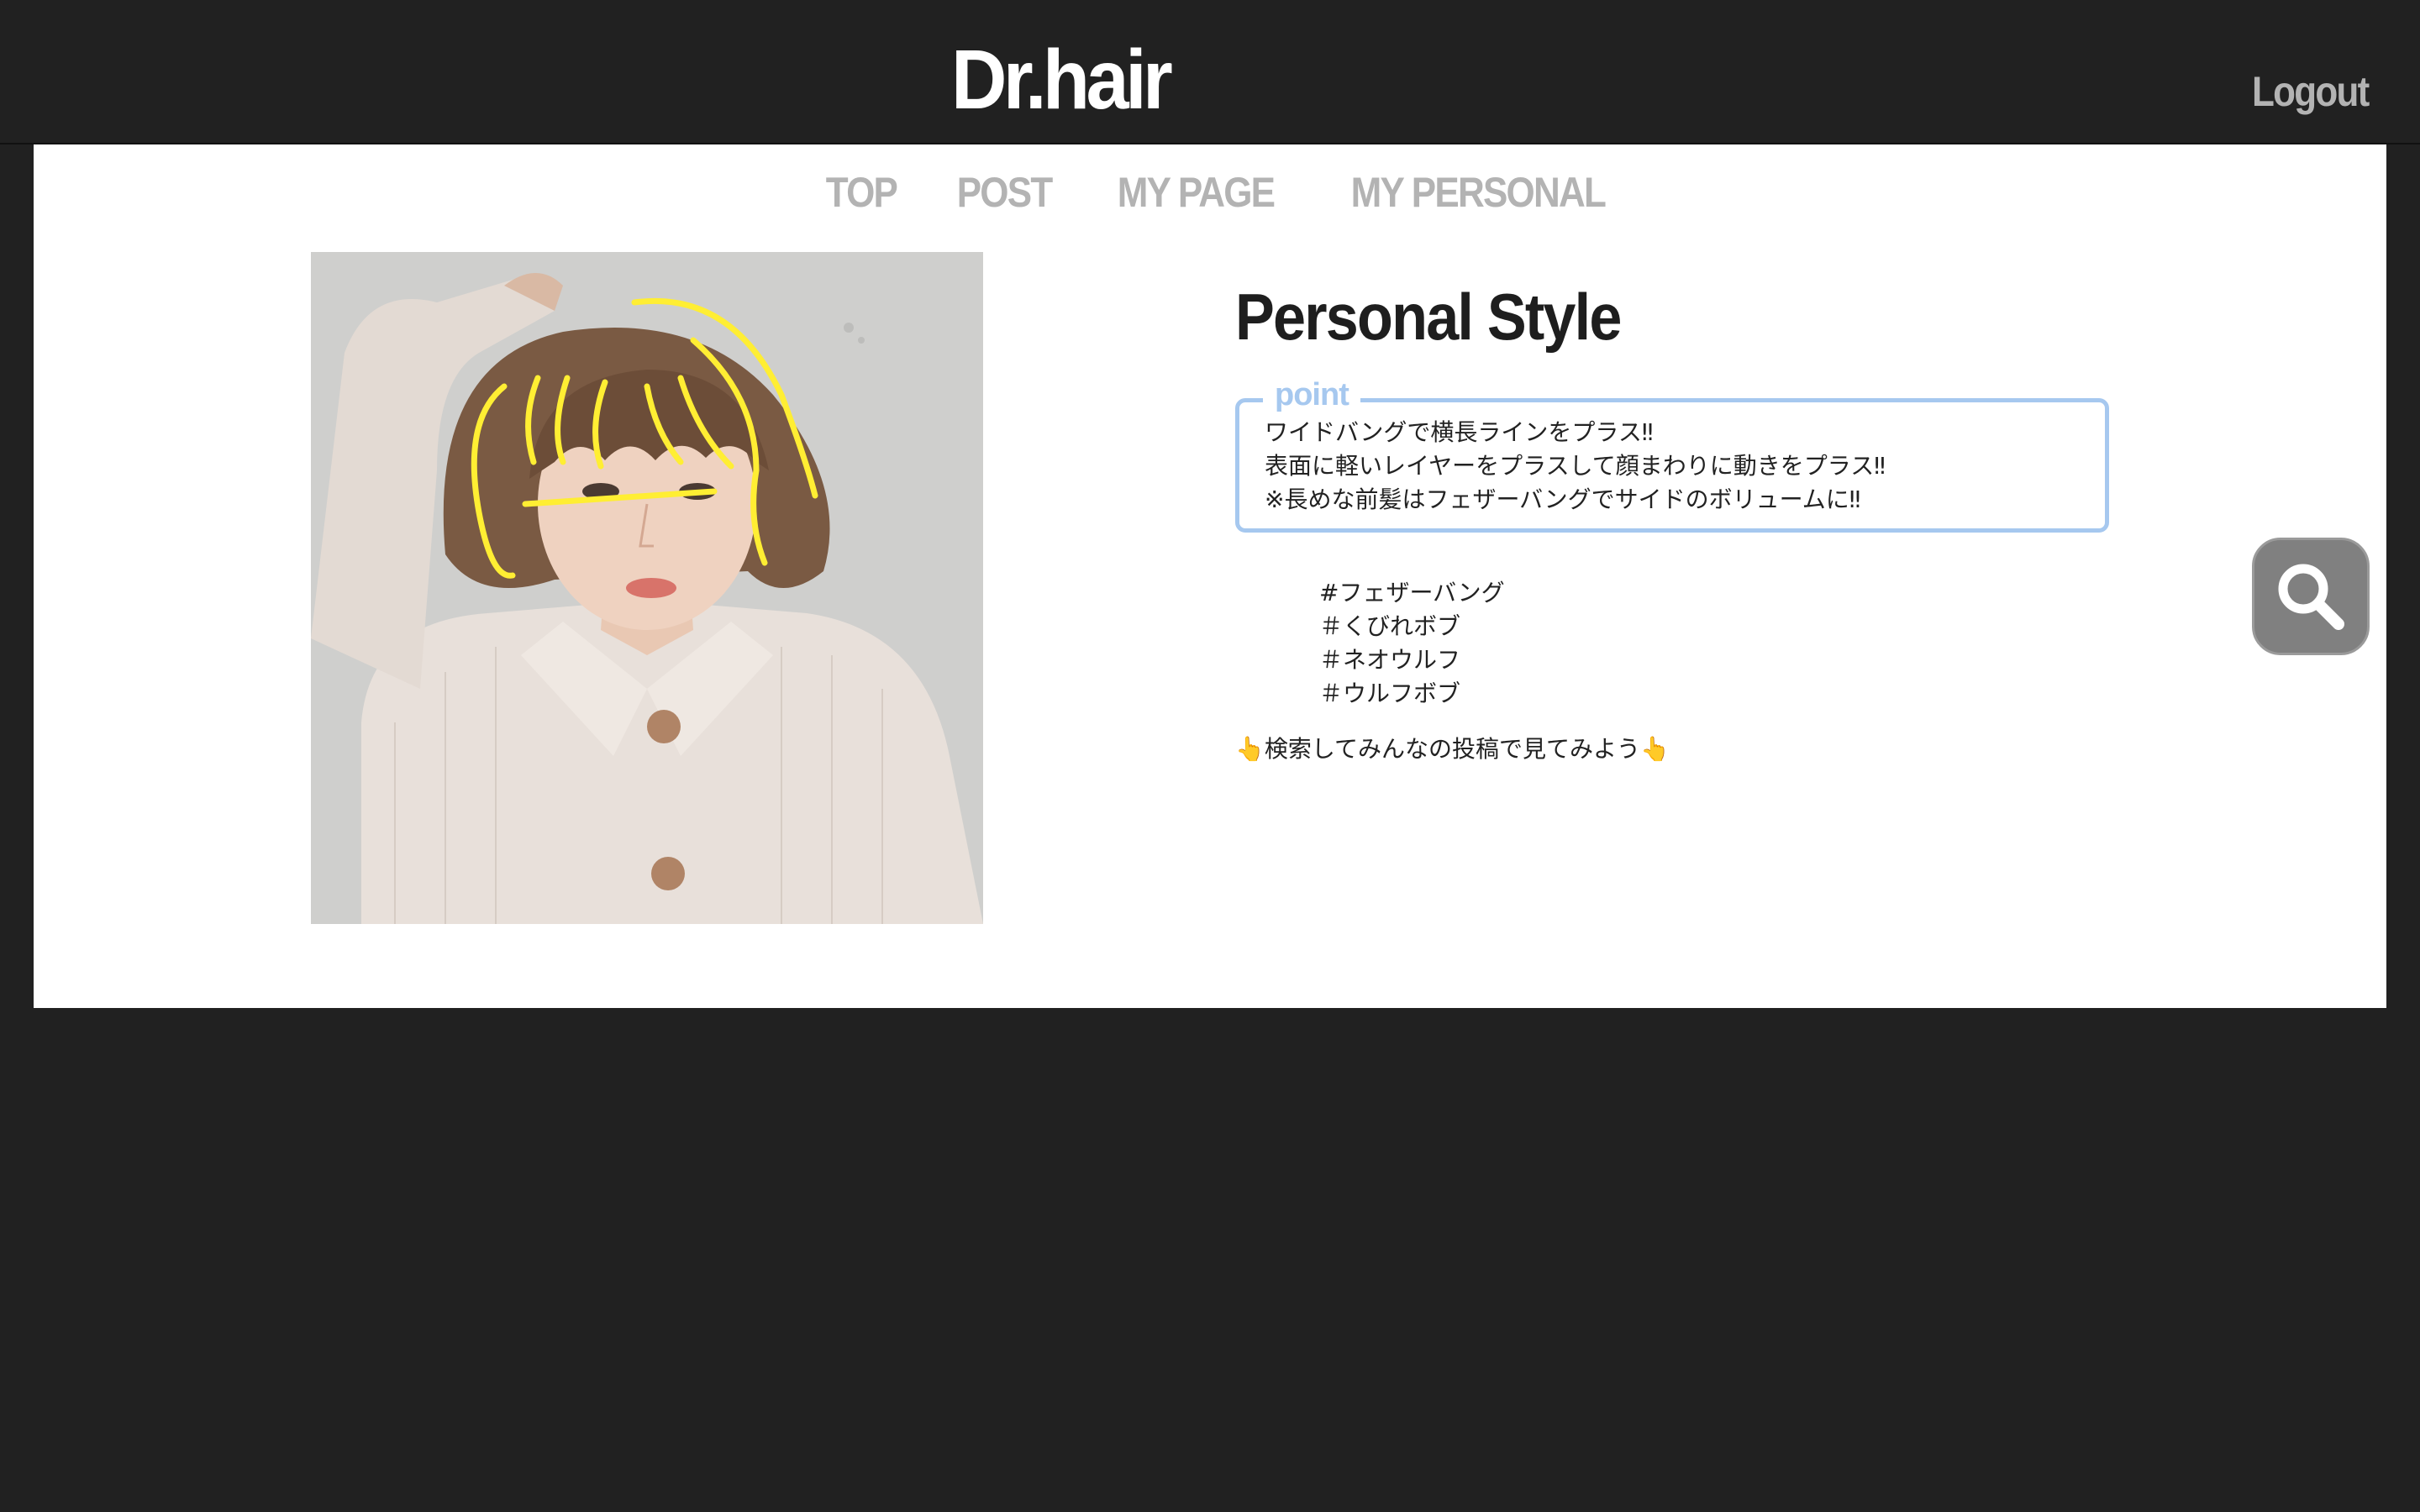 The image size is (2420, 1512). I want to click on point-label: point, so click(1312, 395).